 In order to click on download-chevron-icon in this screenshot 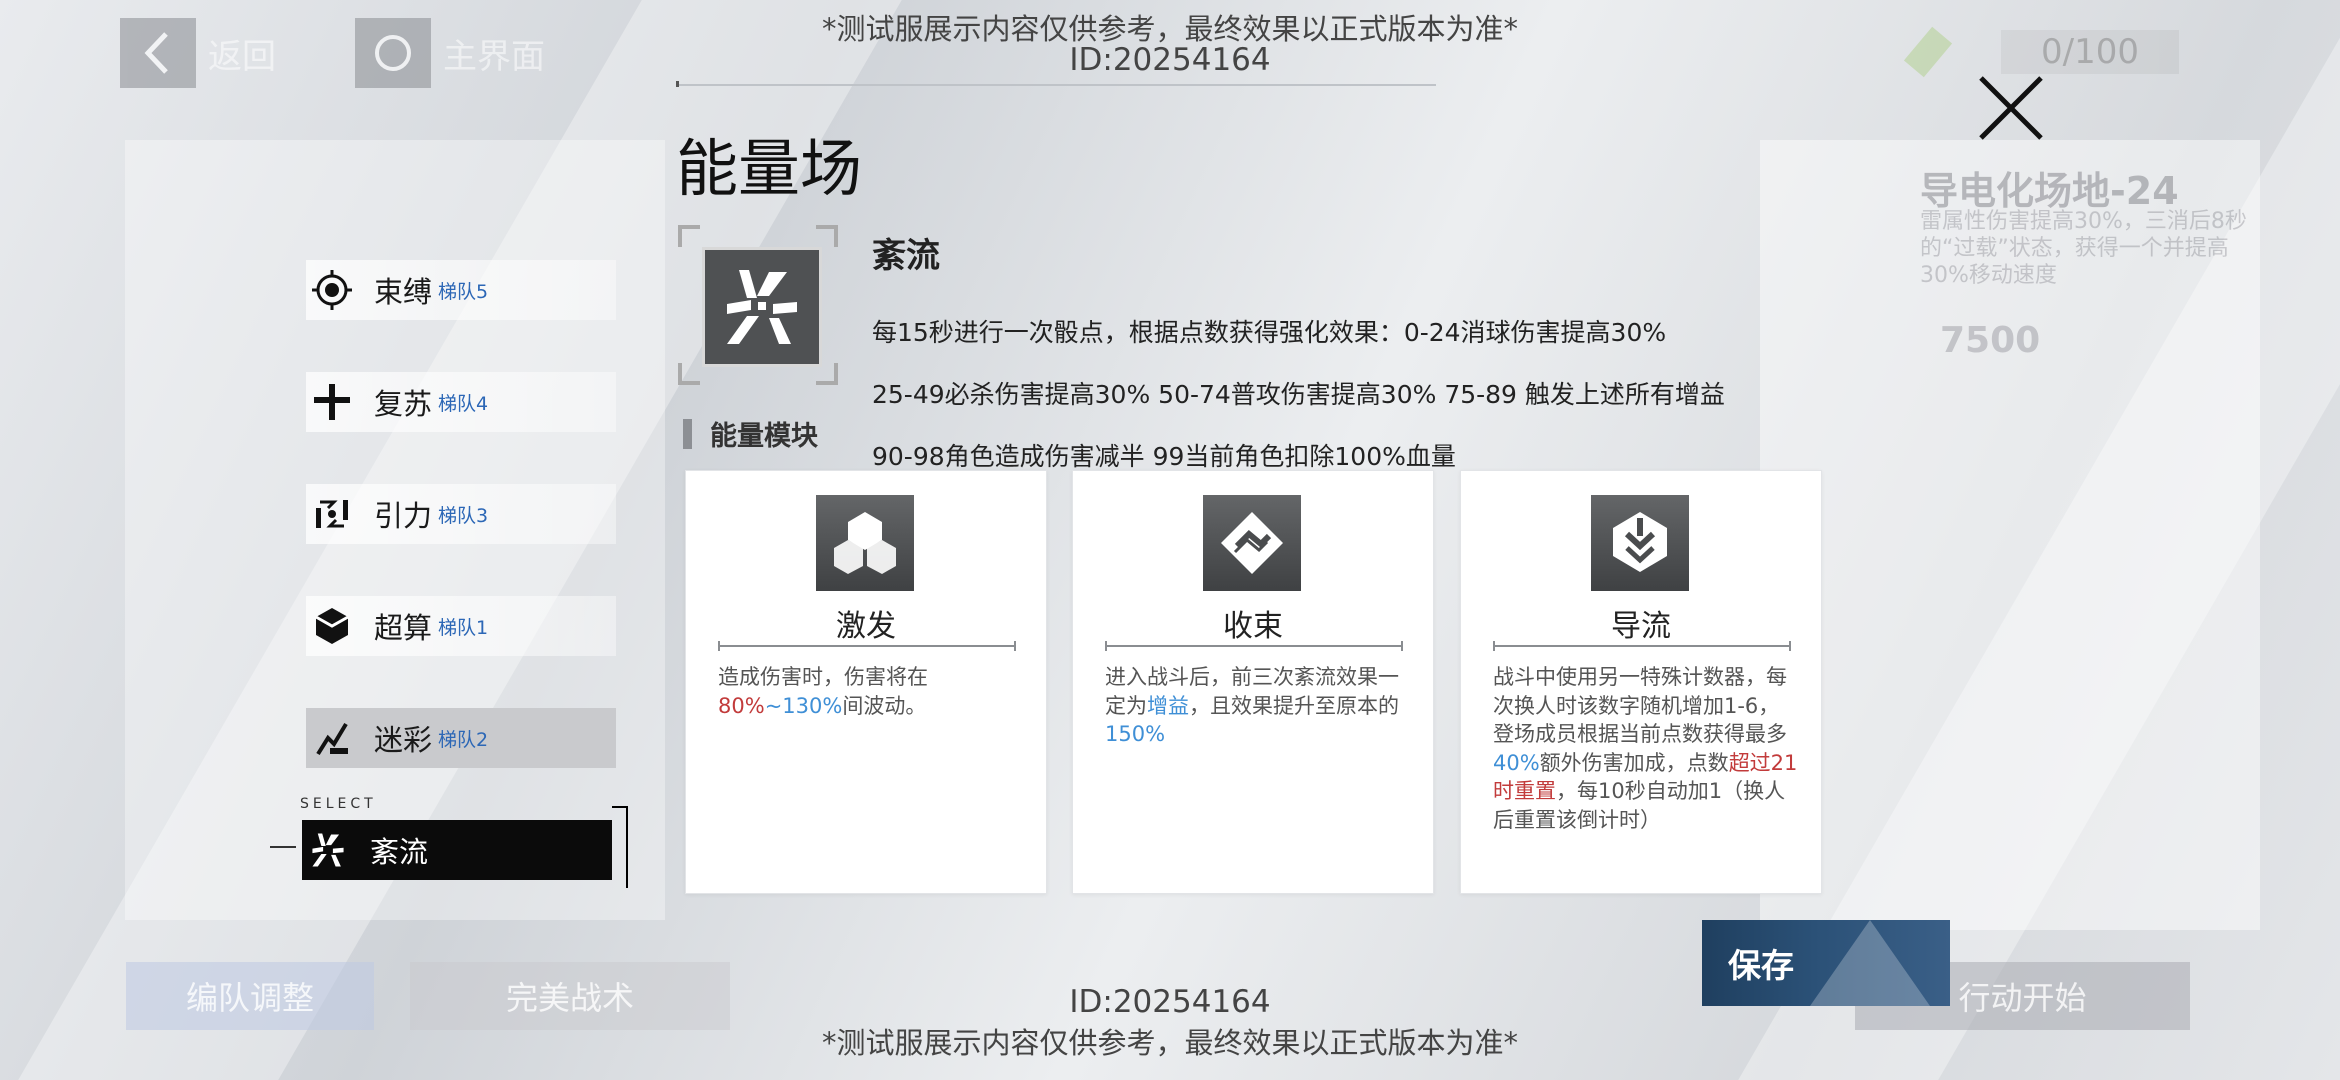, I will do `click(1640, 543)`.